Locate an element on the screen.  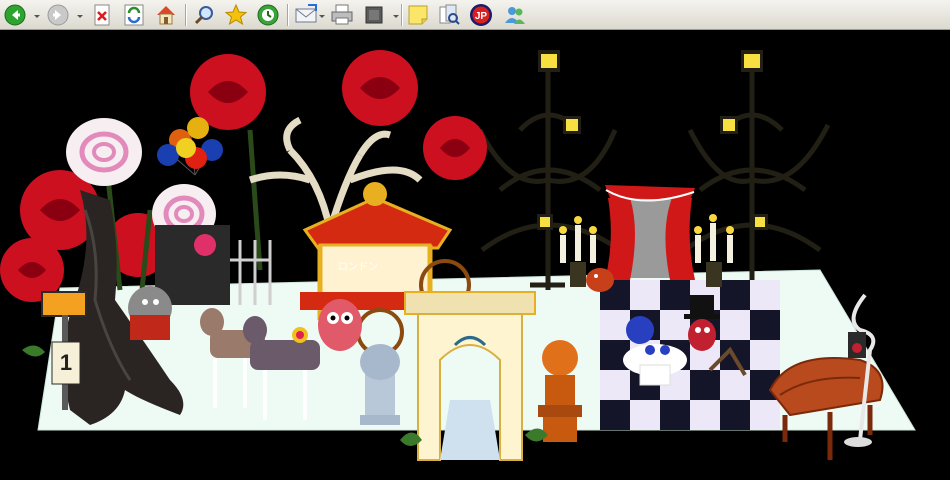
home-icon is located at coordinates (166, 15).